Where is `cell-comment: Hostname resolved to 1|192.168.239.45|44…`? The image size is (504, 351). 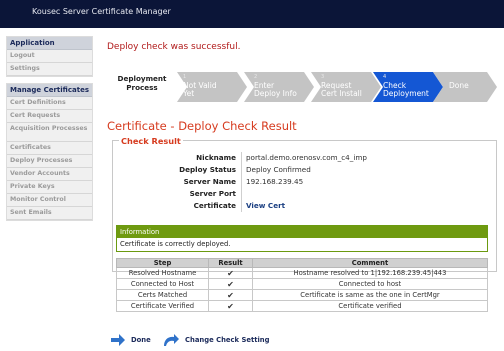 cell-comment: Hostname resolved to 1|192.168.239.45|44… is located at coordinates (370, 273).